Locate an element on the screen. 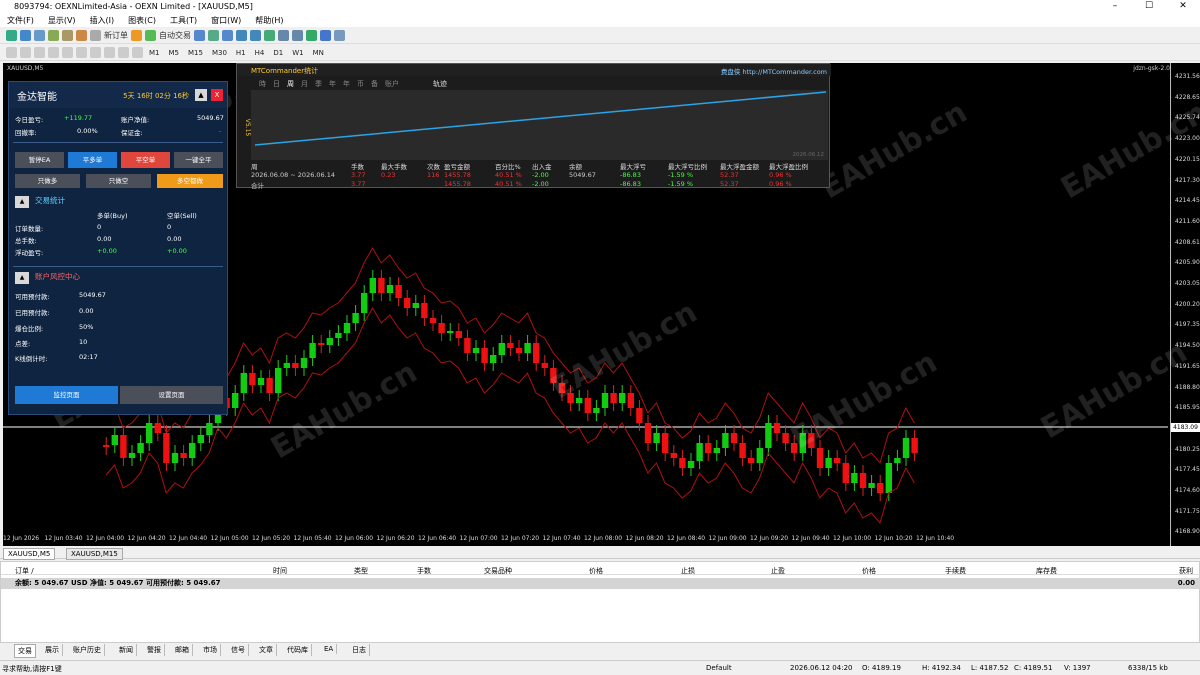 The width and height of the screenshot is (1200, 675). menu-insert: 插入(I) is located at coordinates (102, 20).